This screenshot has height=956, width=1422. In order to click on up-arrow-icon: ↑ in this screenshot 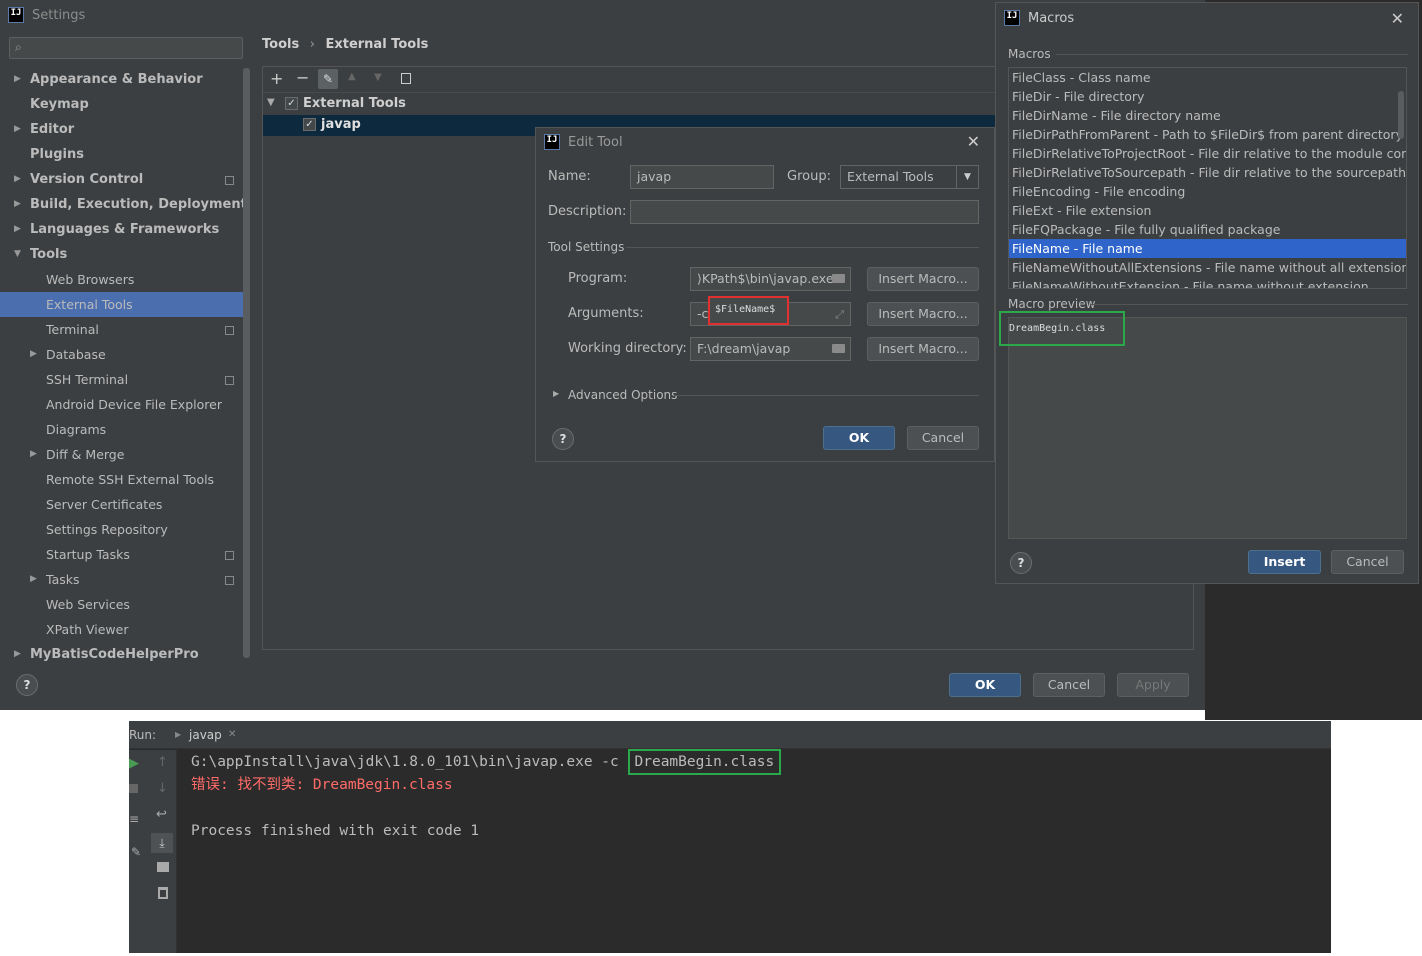, I will do `click(162, 762)`.